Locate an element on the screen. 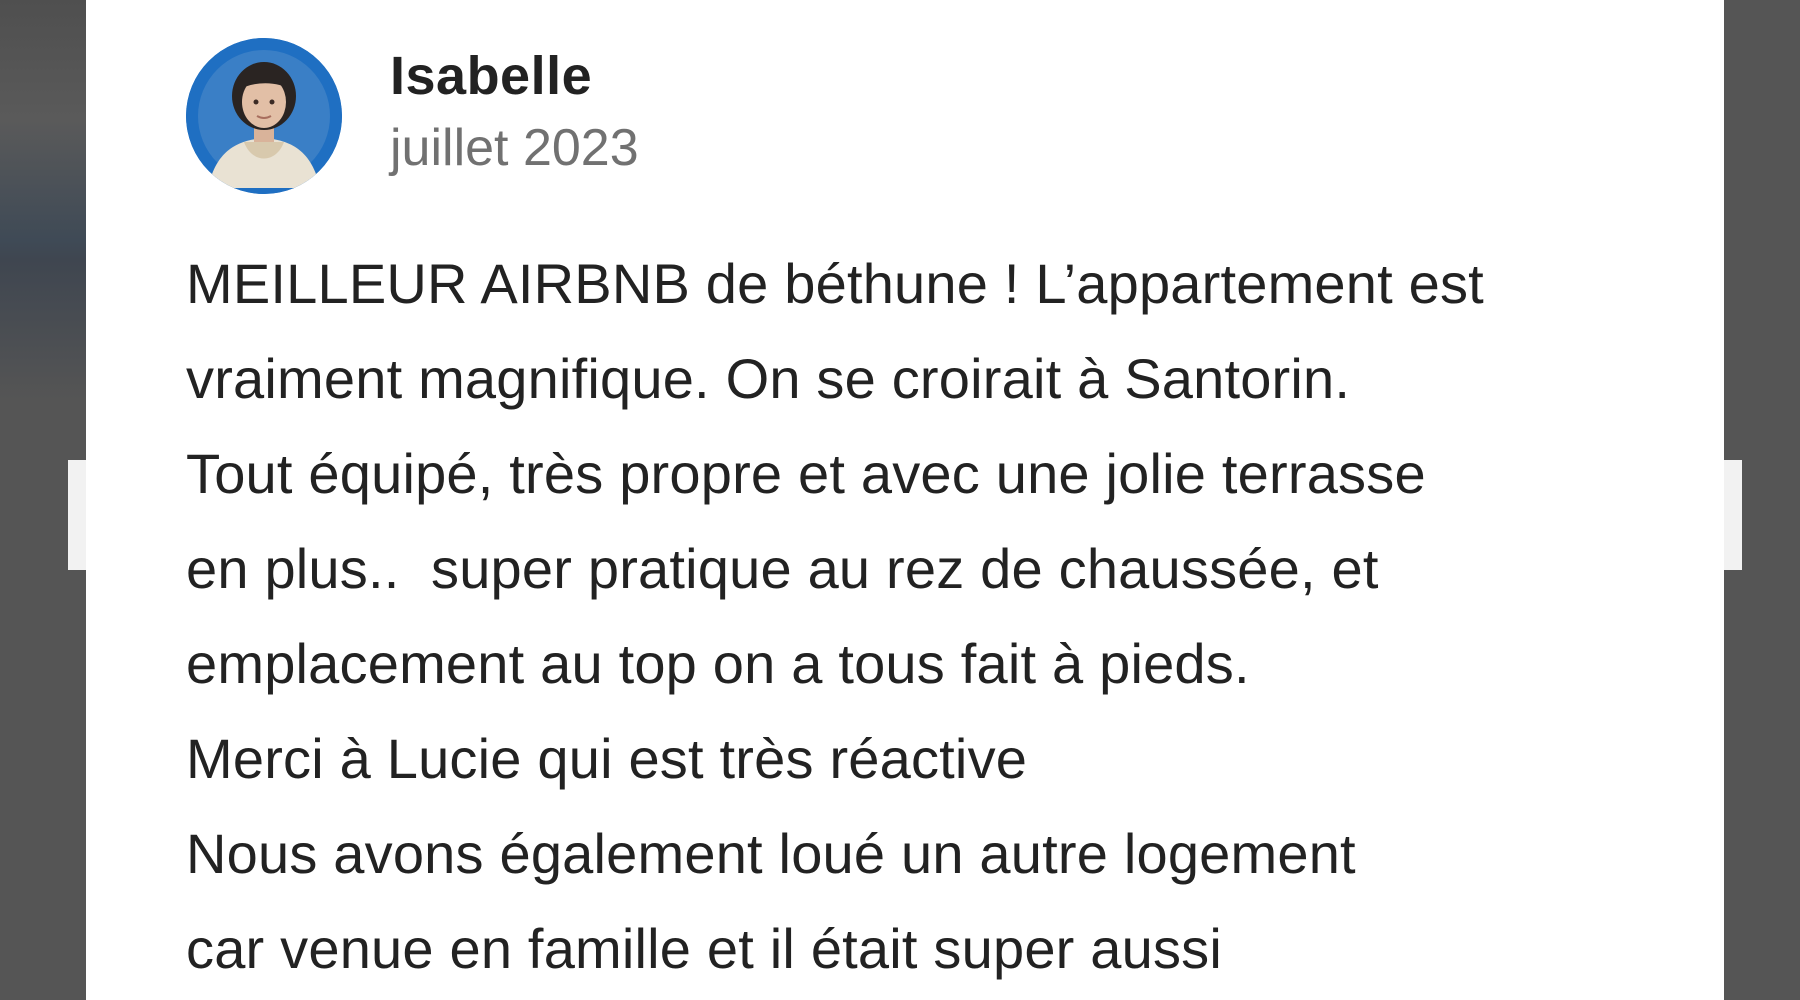  reviewer-avatar is located at coordinates (264, 116).